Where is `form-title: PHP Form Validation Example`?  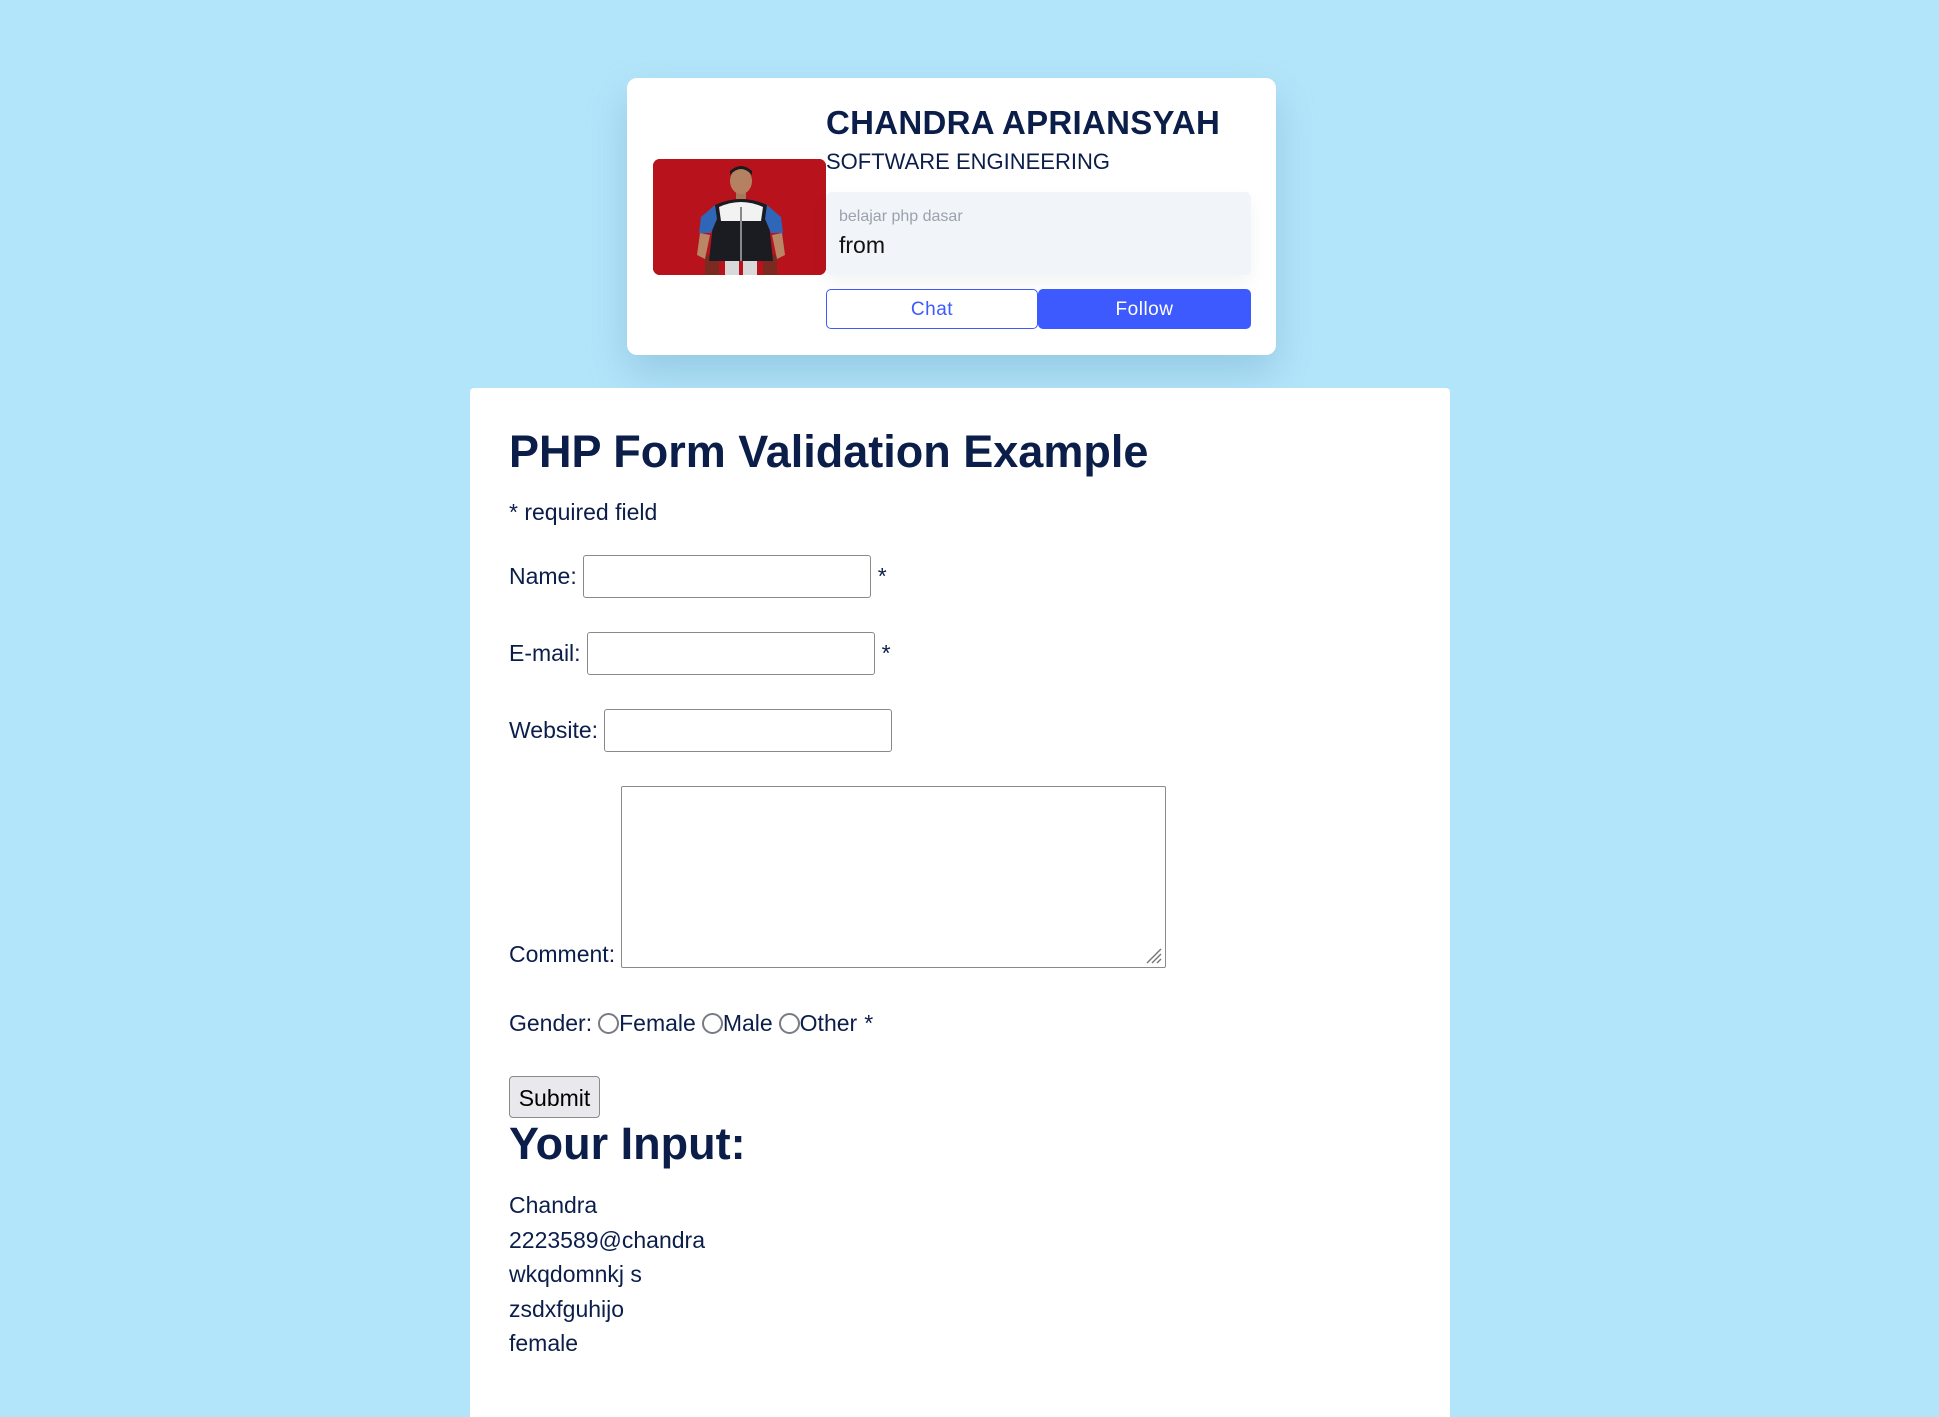 form-title: PHP Form Validation Example is located at coordinates (829, 451).